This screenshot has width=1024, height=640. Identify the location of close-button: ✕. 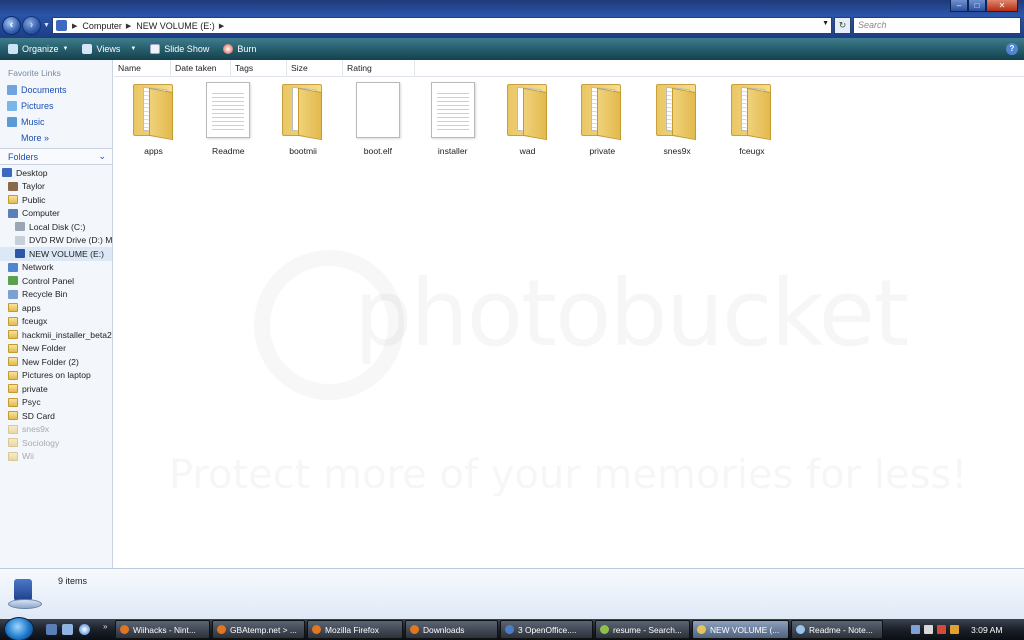
(1002, 6).